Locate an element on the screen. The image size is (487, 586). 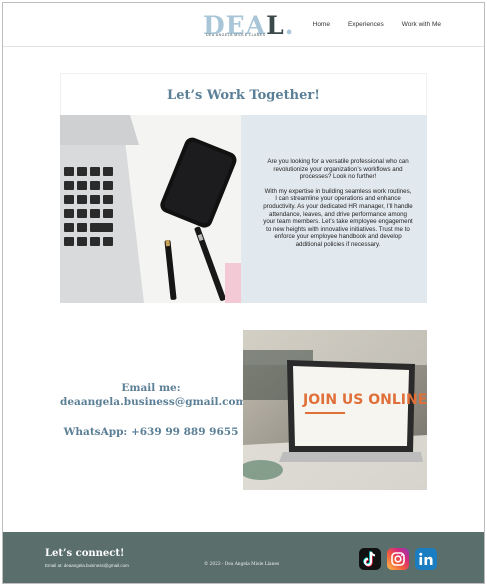
laptop-phone-photo is located at coordinates (150, 209).